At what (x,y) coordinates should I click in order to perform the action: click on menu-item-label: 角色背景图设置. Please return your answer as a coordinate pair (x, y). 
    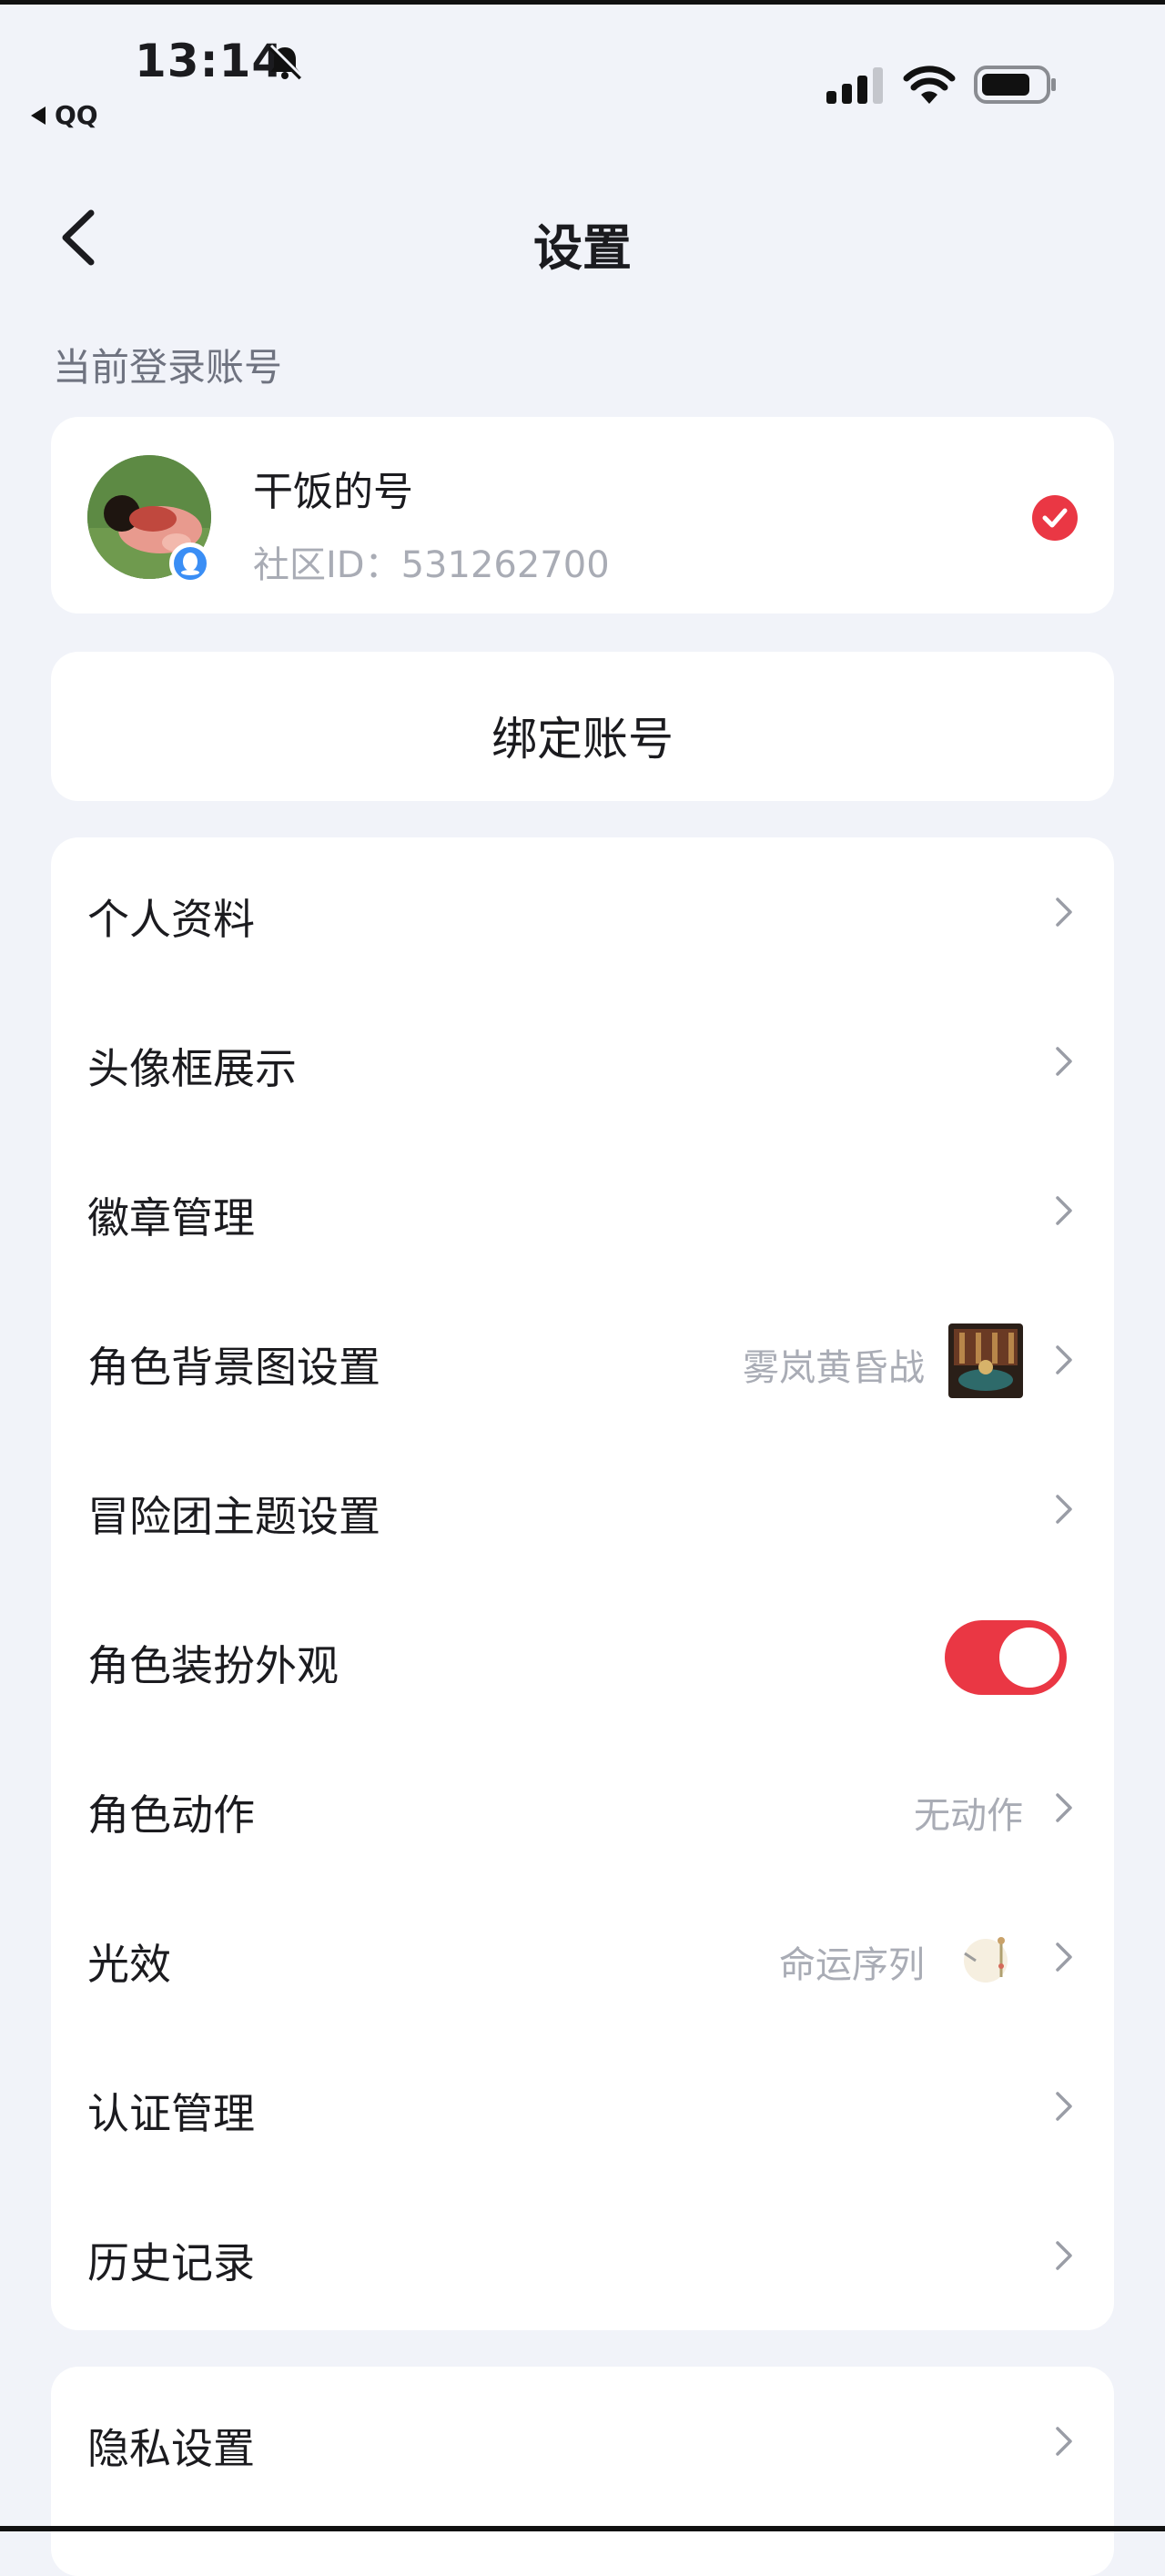
    Looking at the image, I should click on (233, 1367).